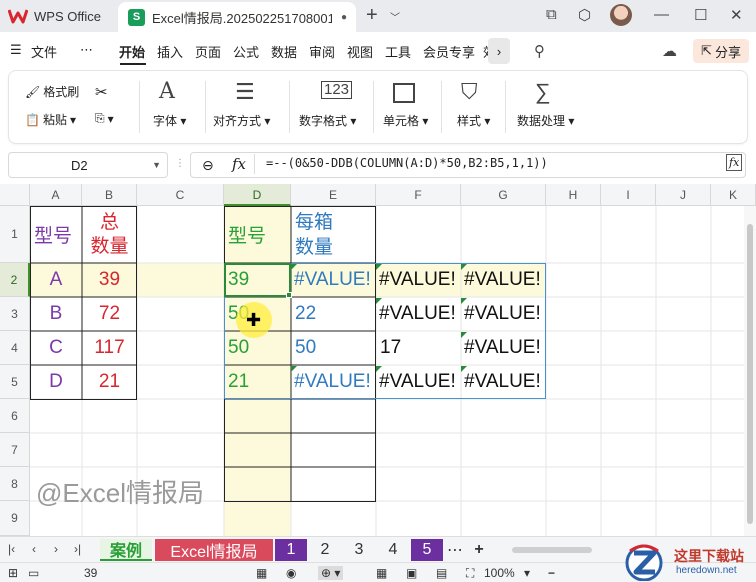 The image size is (756, 582). I want to click on column-header-j: J, so click(683, 195).